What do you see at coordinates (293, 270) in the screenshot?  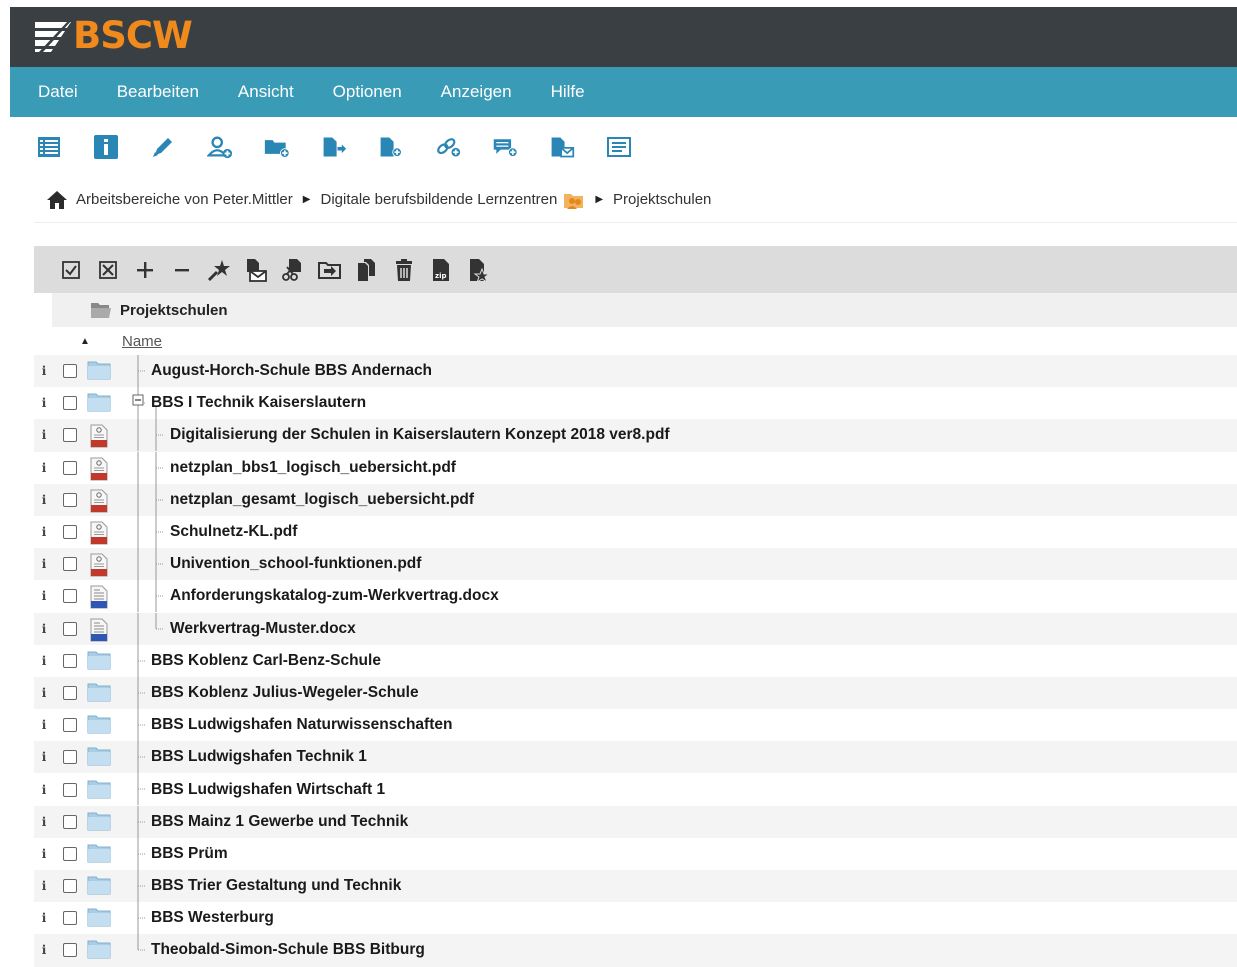 I see `cut-icon` at bounding box center [293, 270].